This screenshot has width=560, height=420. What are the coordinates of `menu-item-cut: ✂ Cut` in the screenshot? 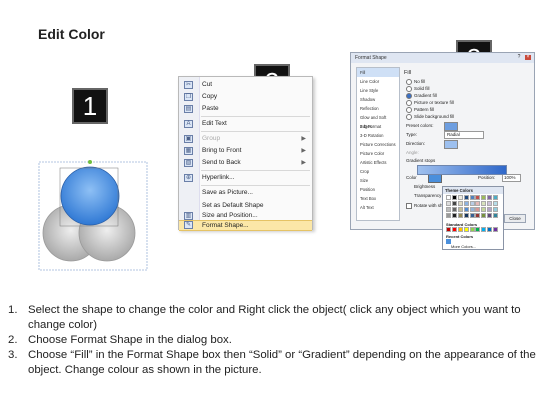 It's located at (245, 85).